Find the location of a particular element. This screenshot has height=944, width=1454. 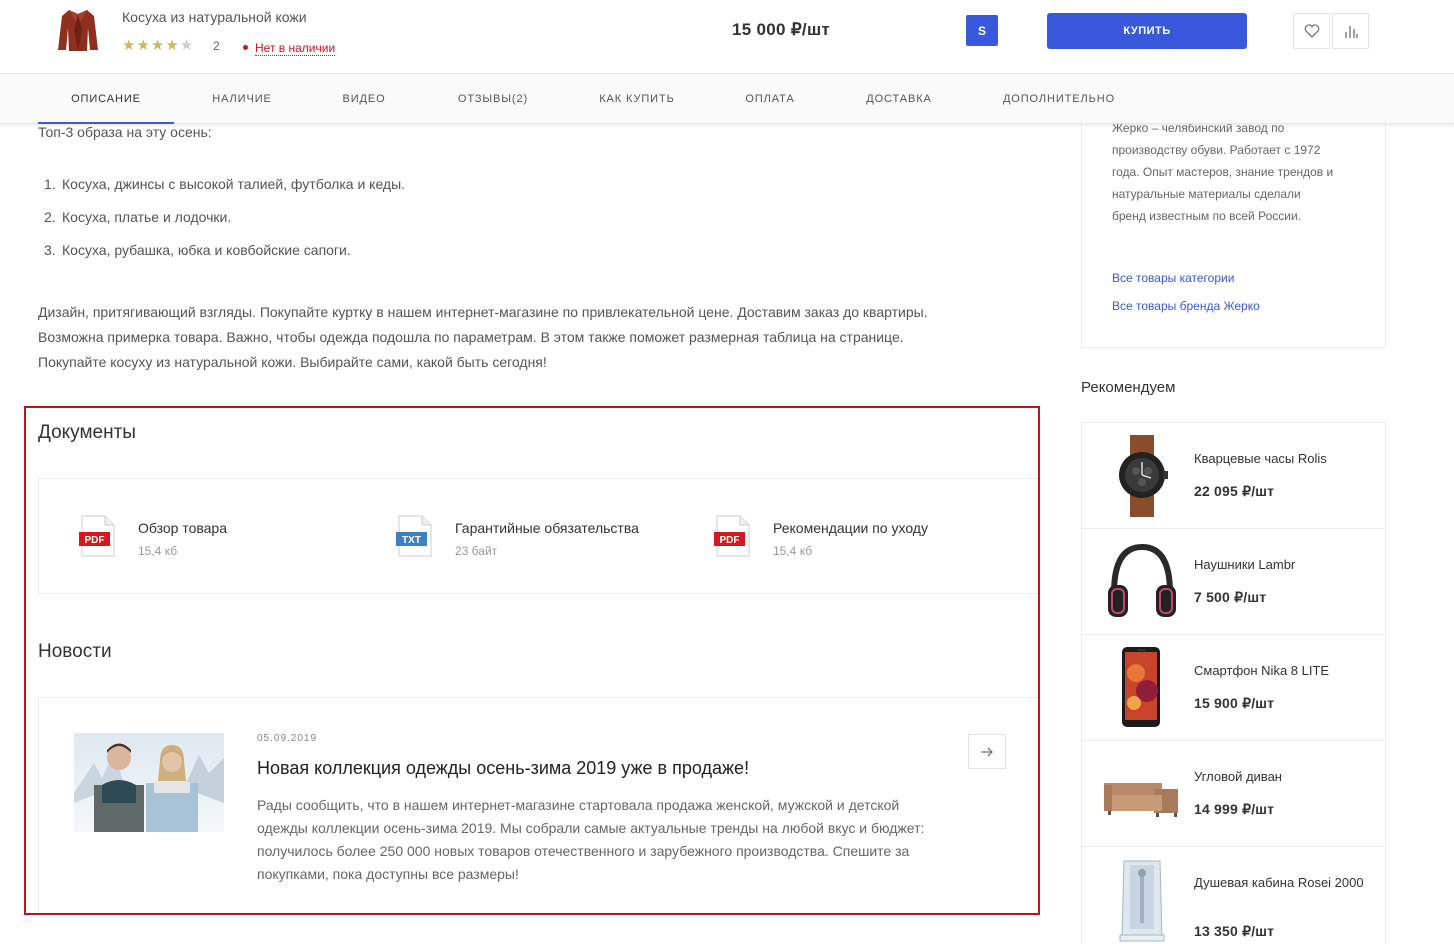

txt-file-icon: TXT is located at coordinates (414, 536).